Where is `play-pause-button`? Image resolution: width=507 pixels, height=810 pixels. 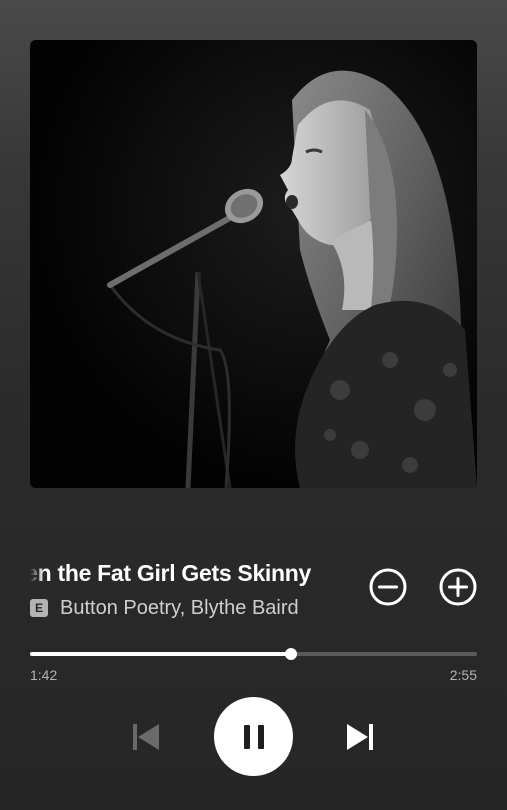 play-pause-button is located at coordinates (253, 736).